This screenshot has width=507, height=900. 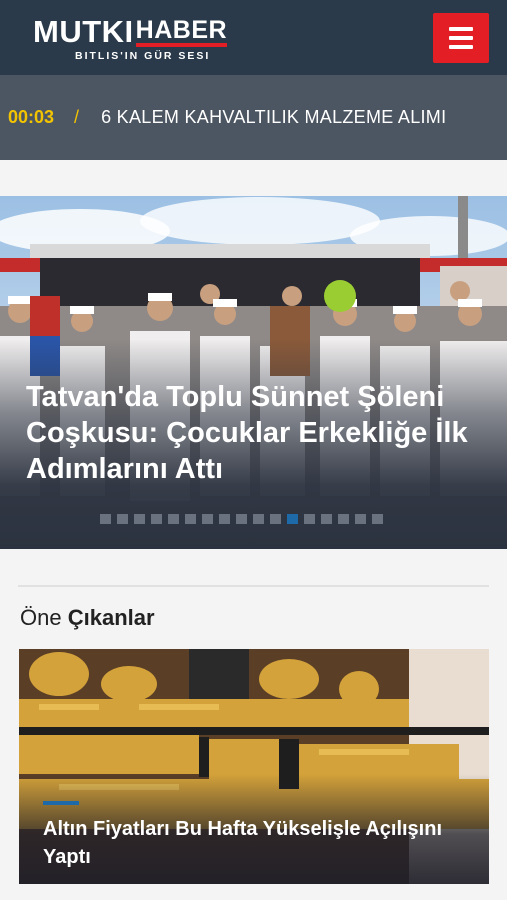 What do you see at coordinates (143, 56) in the screenshot?
I see `logo-tagline: BITLIS'IN GÜR SESI` at bounding box center [143, 56].